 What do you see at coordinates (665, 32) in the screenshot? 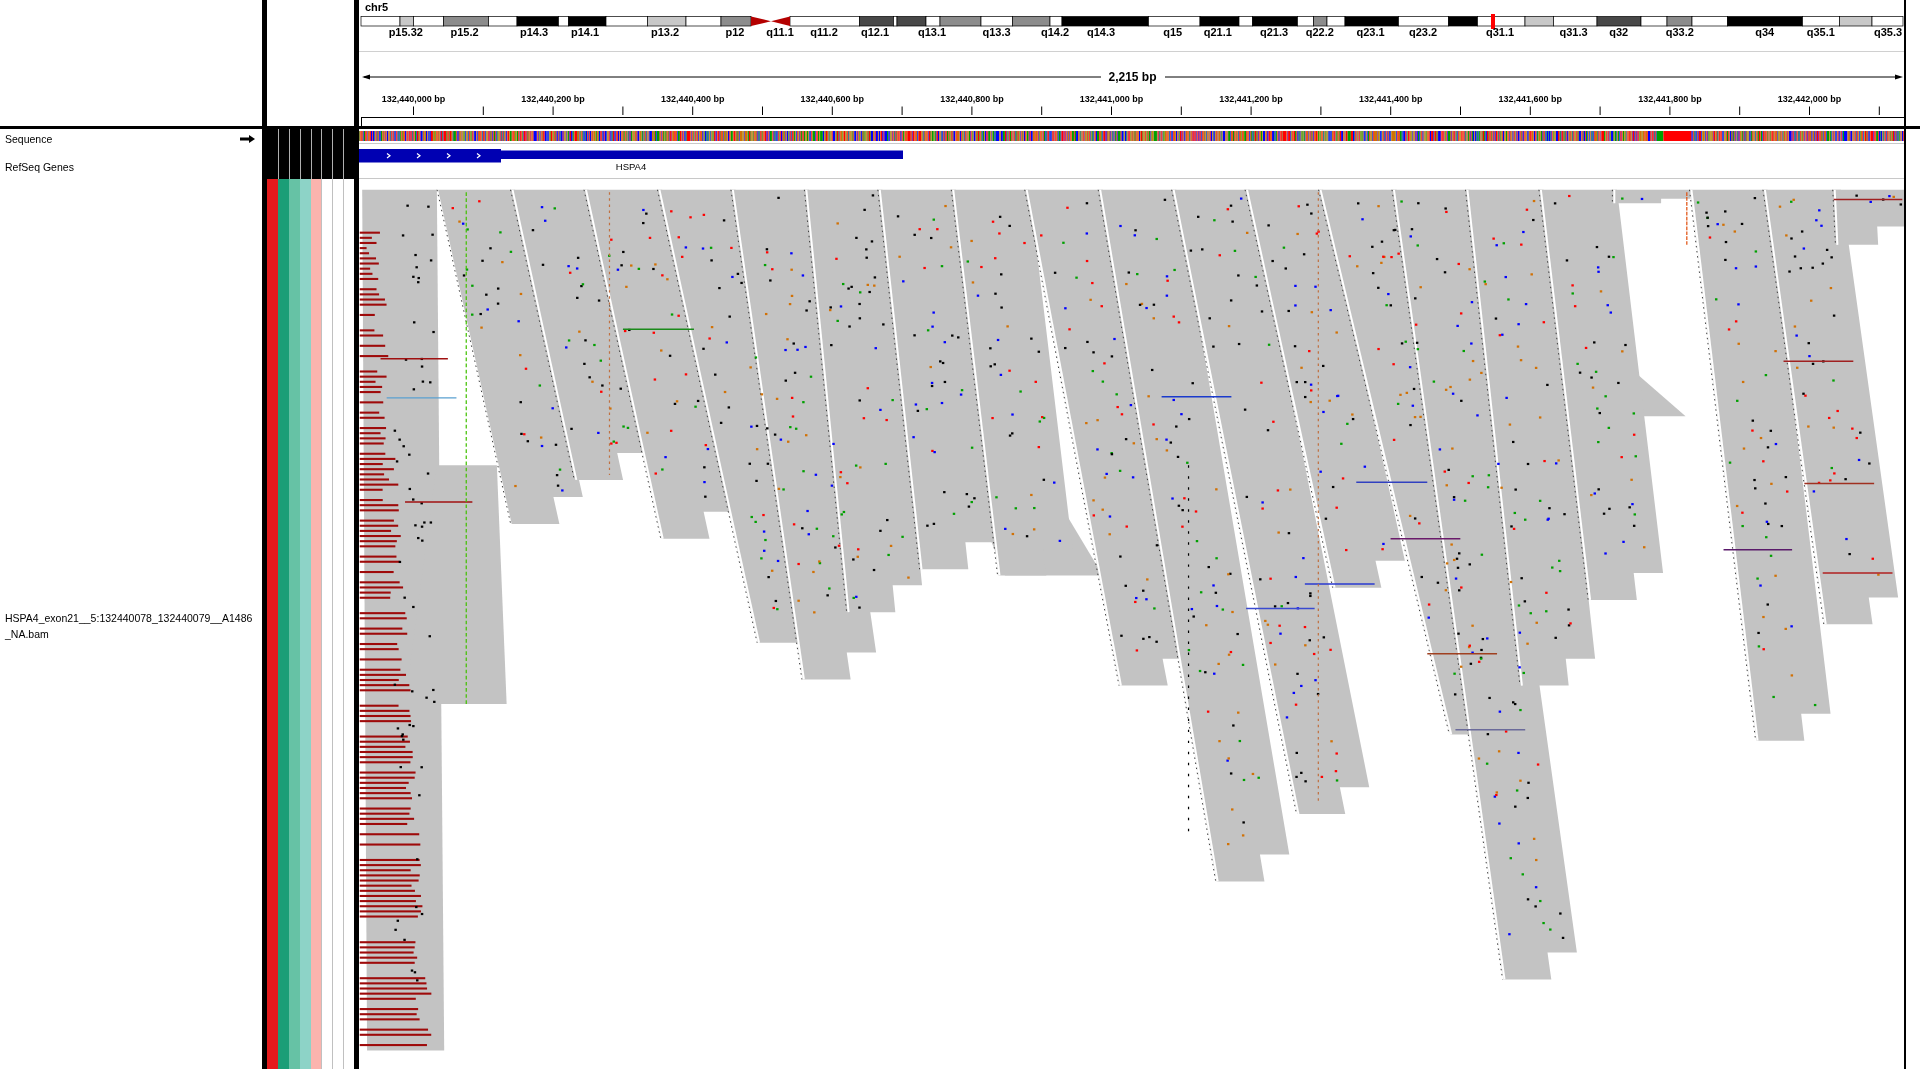
I see `cytoband-label: p13.2` at bounding box center [665, 32].